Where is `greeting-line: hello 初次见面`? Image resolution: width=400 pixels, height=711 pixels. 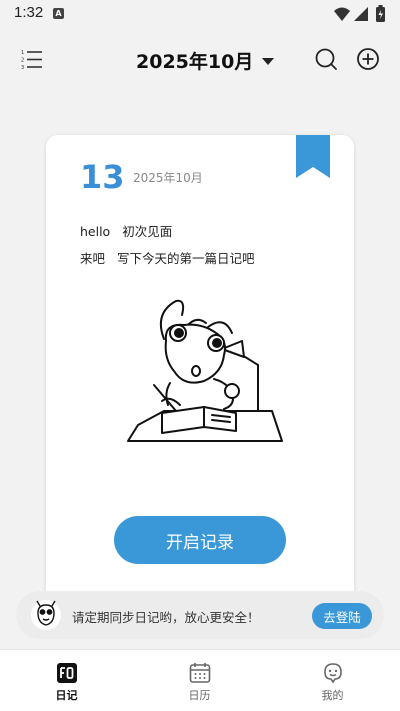
greeting-line: hello 初次见面 is located at coordinates (126, 230).